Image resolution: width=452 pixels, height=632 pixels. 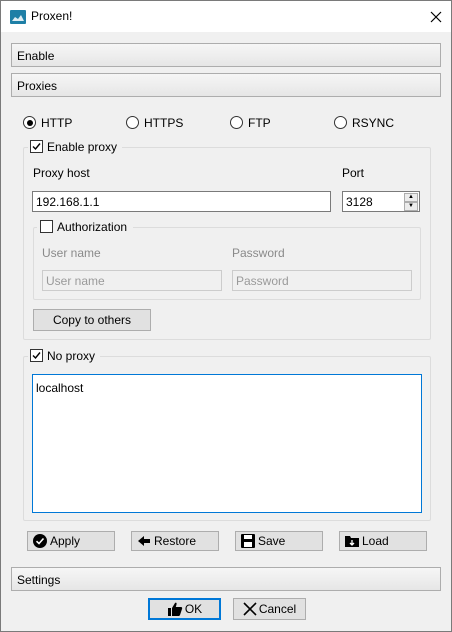 I want to click on no-proxy-checkbox, so click(x=36, y=355).